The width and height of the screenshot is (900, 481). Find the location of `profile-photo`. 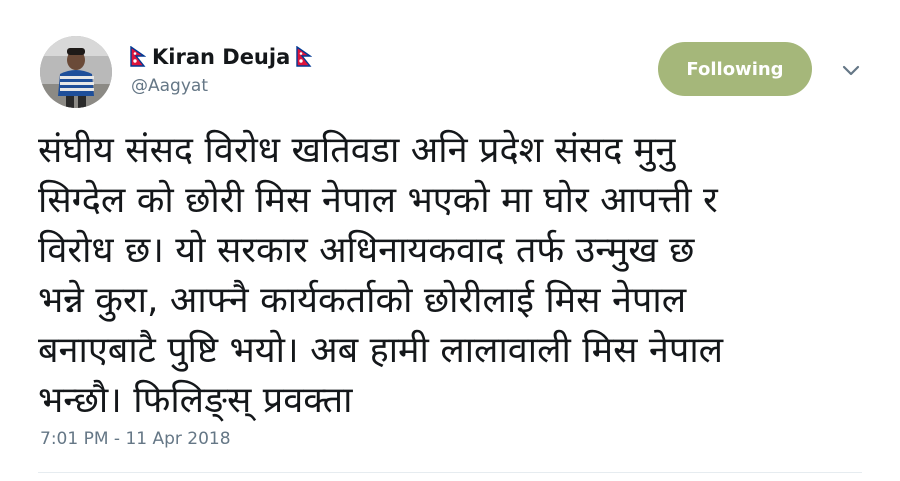

profile-photo is located at coordinates (76, 72).